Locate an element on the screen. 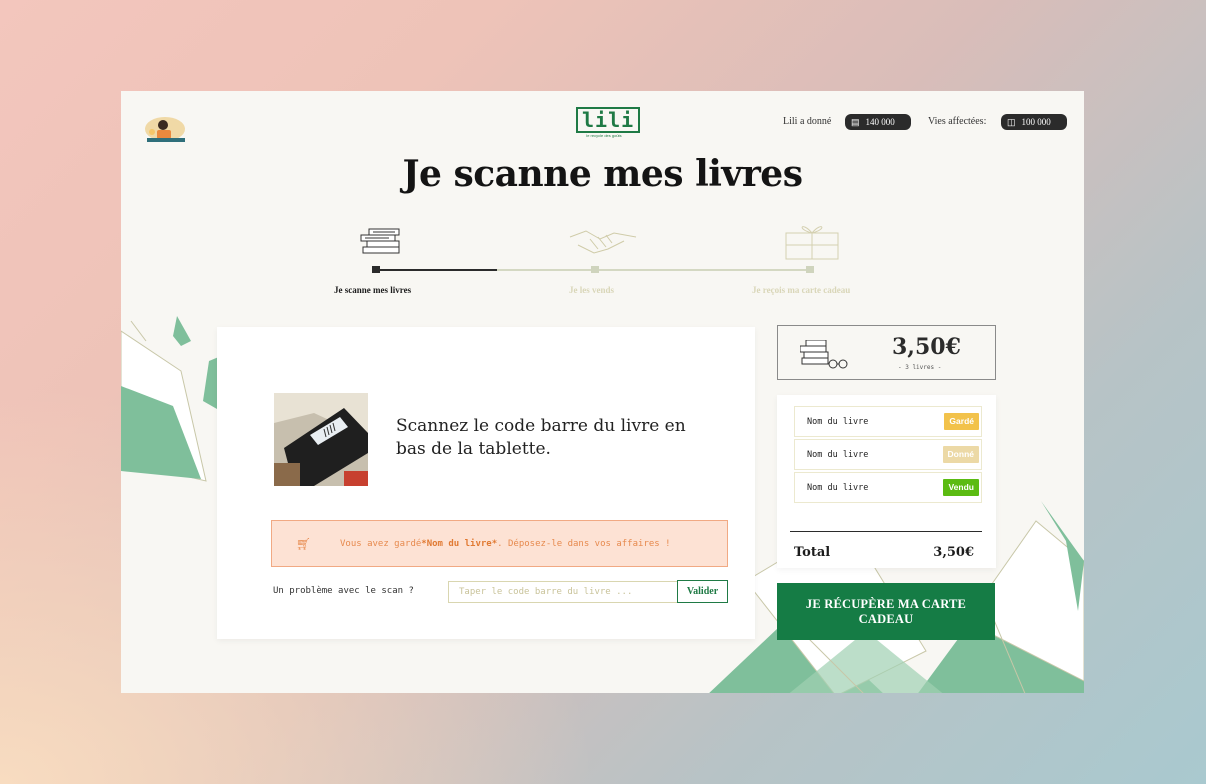 This screenshot has width=1206, height=784. step-label-giftcard: Je reçois ma carte cadeau is located at coordinates (801, 290).